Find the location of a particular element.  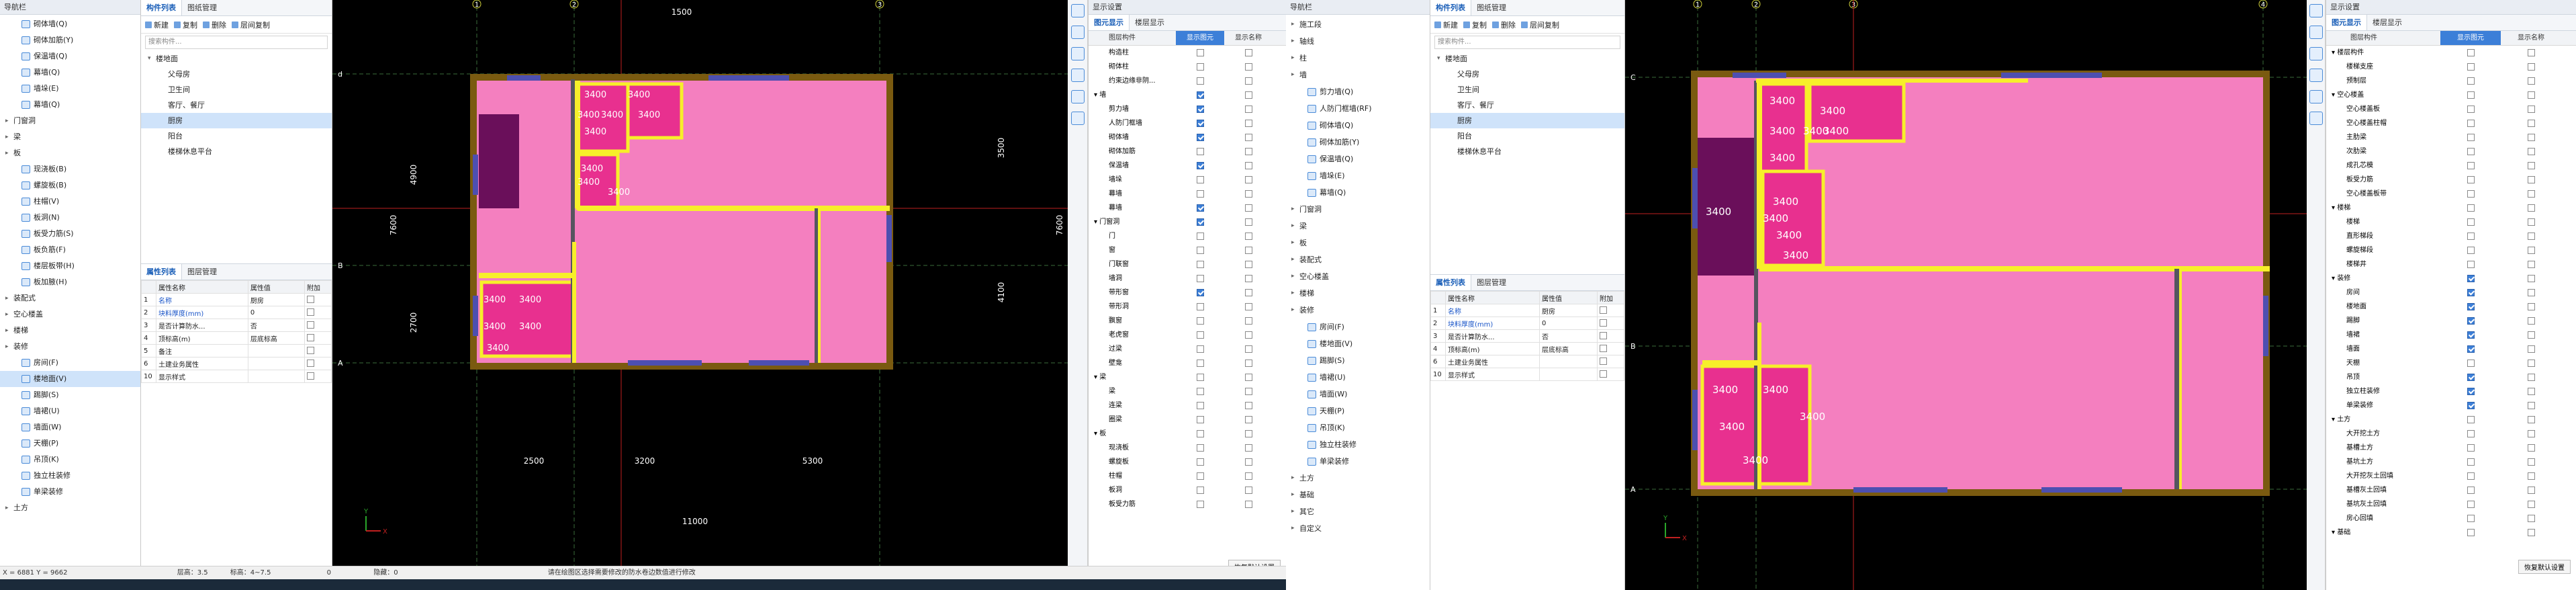

display-row: 老虎窗 is located at coordinates (1187, 335).